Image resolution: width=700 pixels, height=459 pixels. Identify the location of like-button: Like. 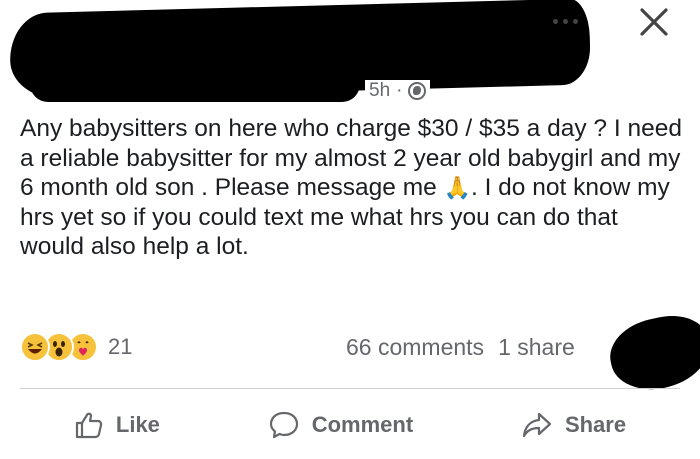
(117, 425).